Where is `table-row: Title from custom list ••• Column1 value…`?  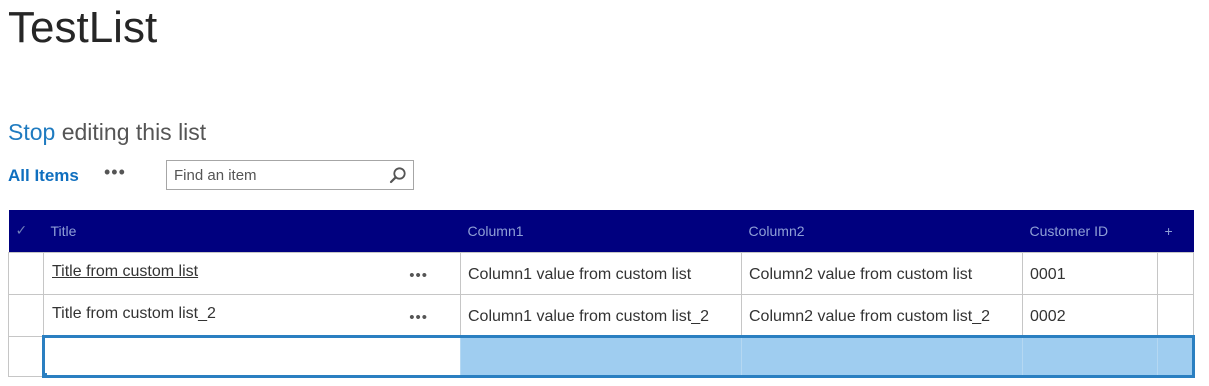
table-row: Title from custom list ••• Column1 value… is located at coordinates (601, 273).